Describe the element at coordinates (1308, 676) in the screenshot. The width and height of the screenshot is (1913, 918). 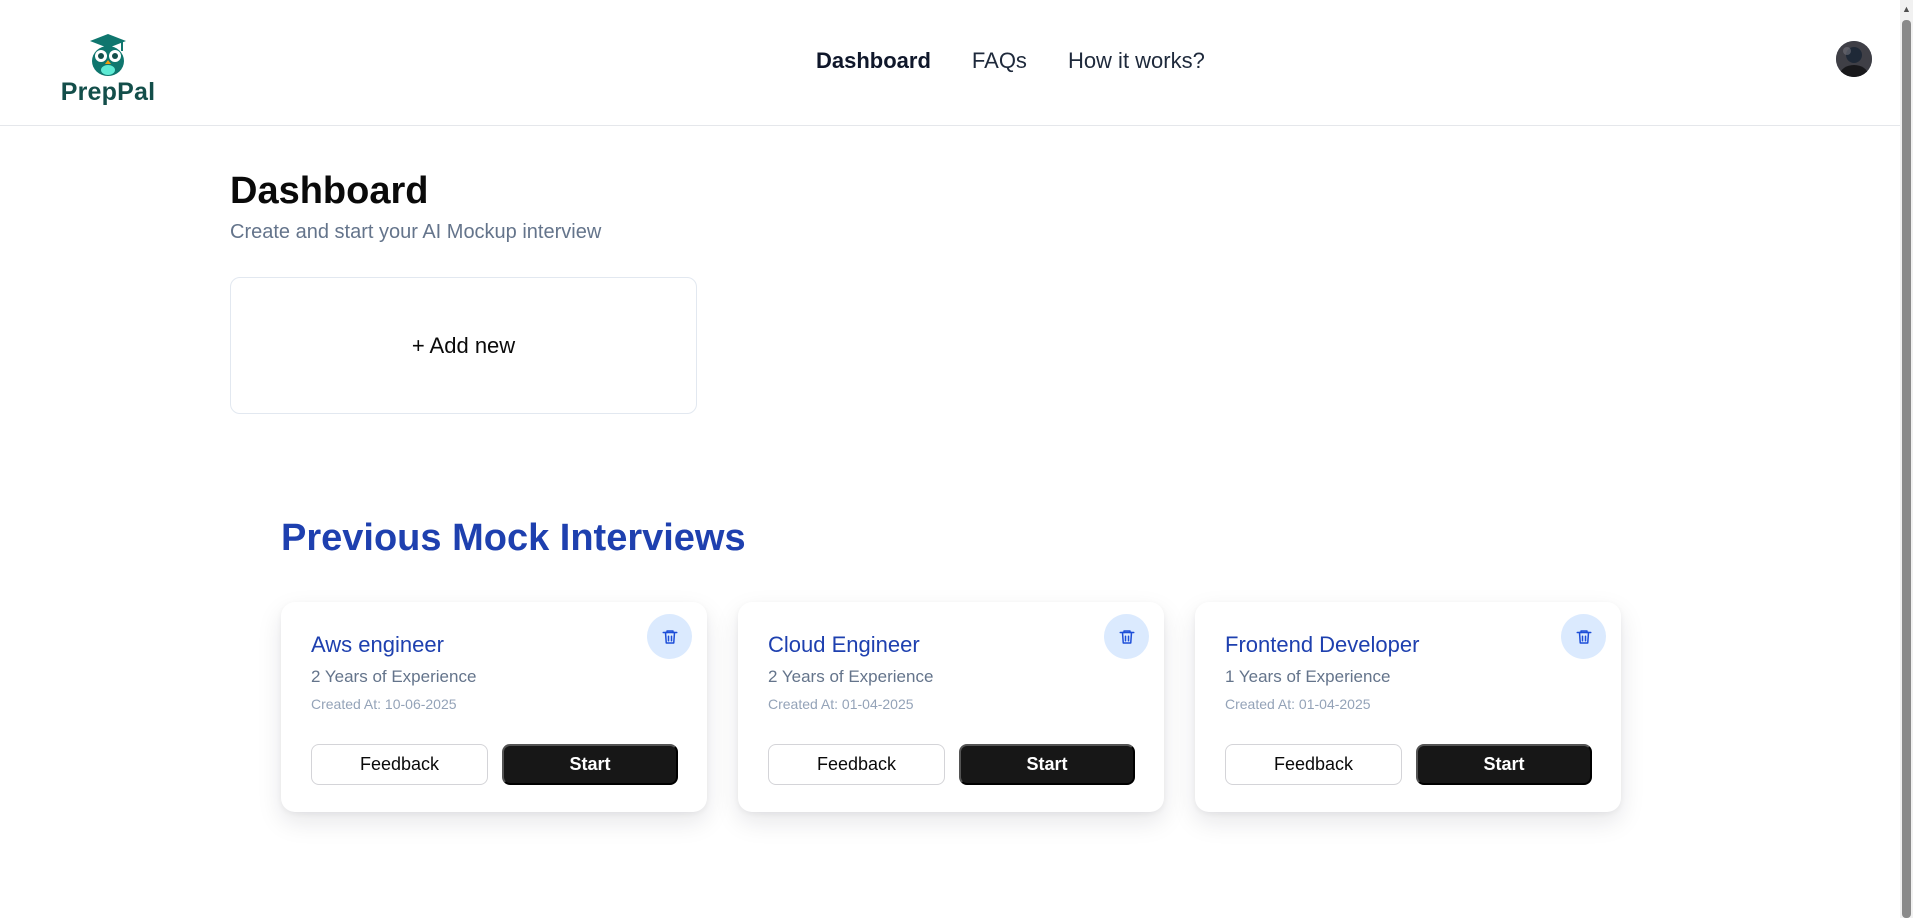
I see `interview-experience: 1 Years of Experience` at that location.